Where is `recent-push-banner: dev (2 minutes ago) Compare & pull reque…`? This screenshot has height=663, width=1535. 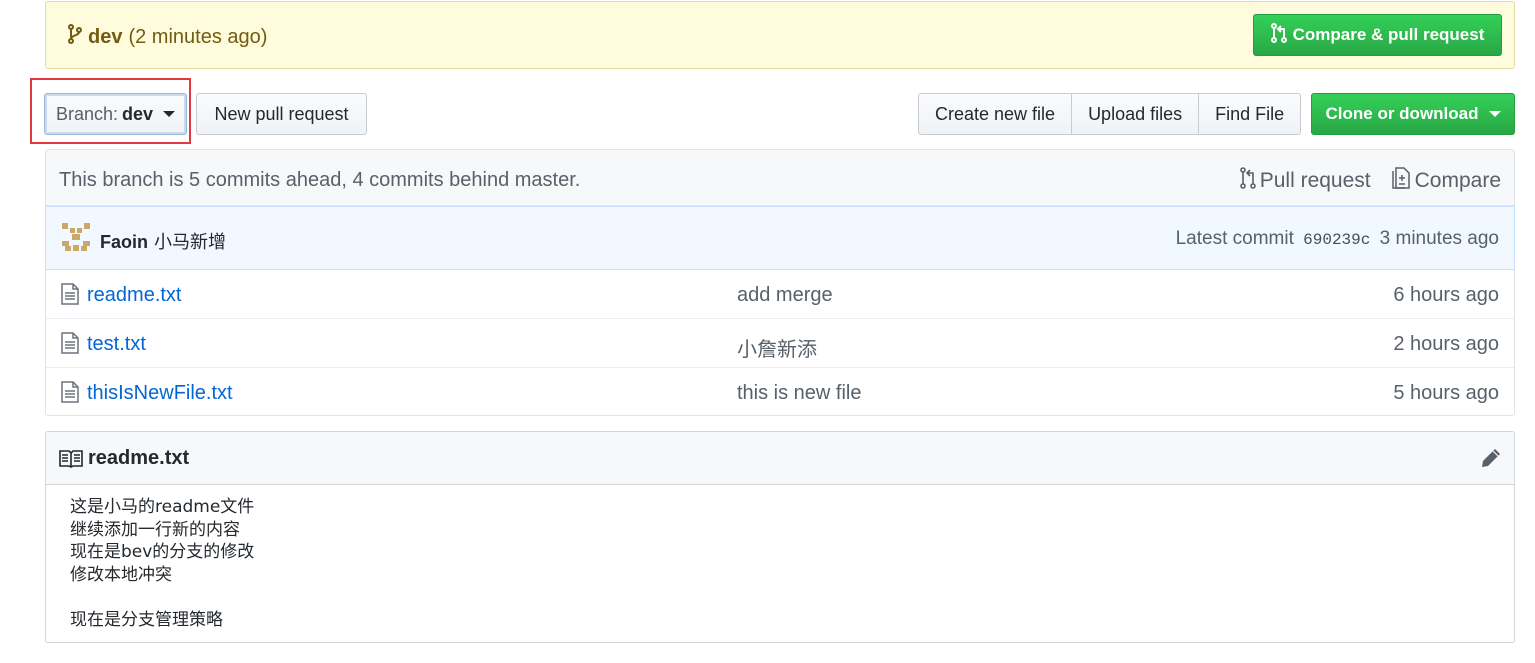 recent-push-banner: dev (2 minutes ago) Compare & pull reque… is located at coordinates (780, 35).